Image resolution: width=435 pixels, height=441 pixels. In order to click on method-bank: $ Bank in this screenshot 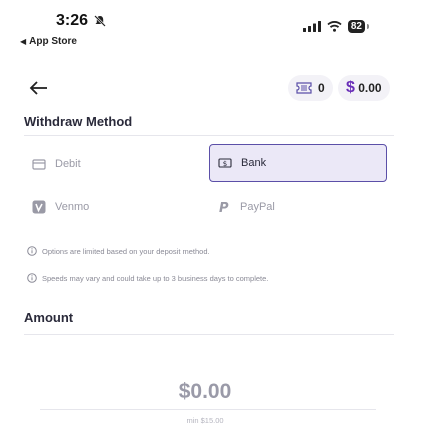, I will do `click(298, 163)`.